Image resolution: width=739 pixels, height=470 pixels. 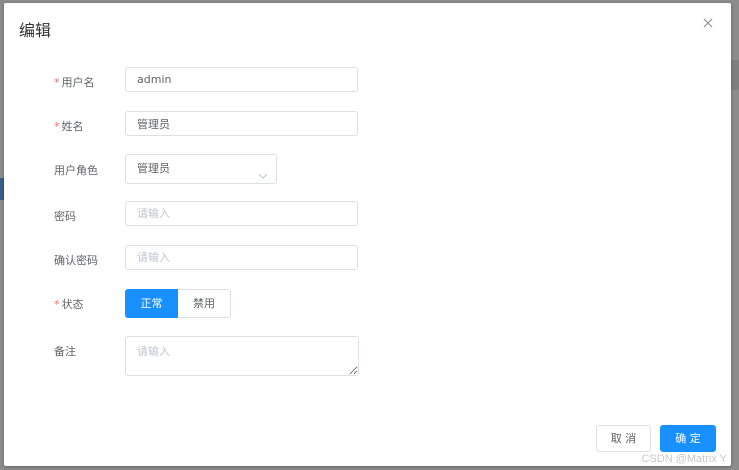 What do you see at coordinates (69, 304) in the screenshot?
I see `status-label: * 状态` at bounding box center [69, 304].